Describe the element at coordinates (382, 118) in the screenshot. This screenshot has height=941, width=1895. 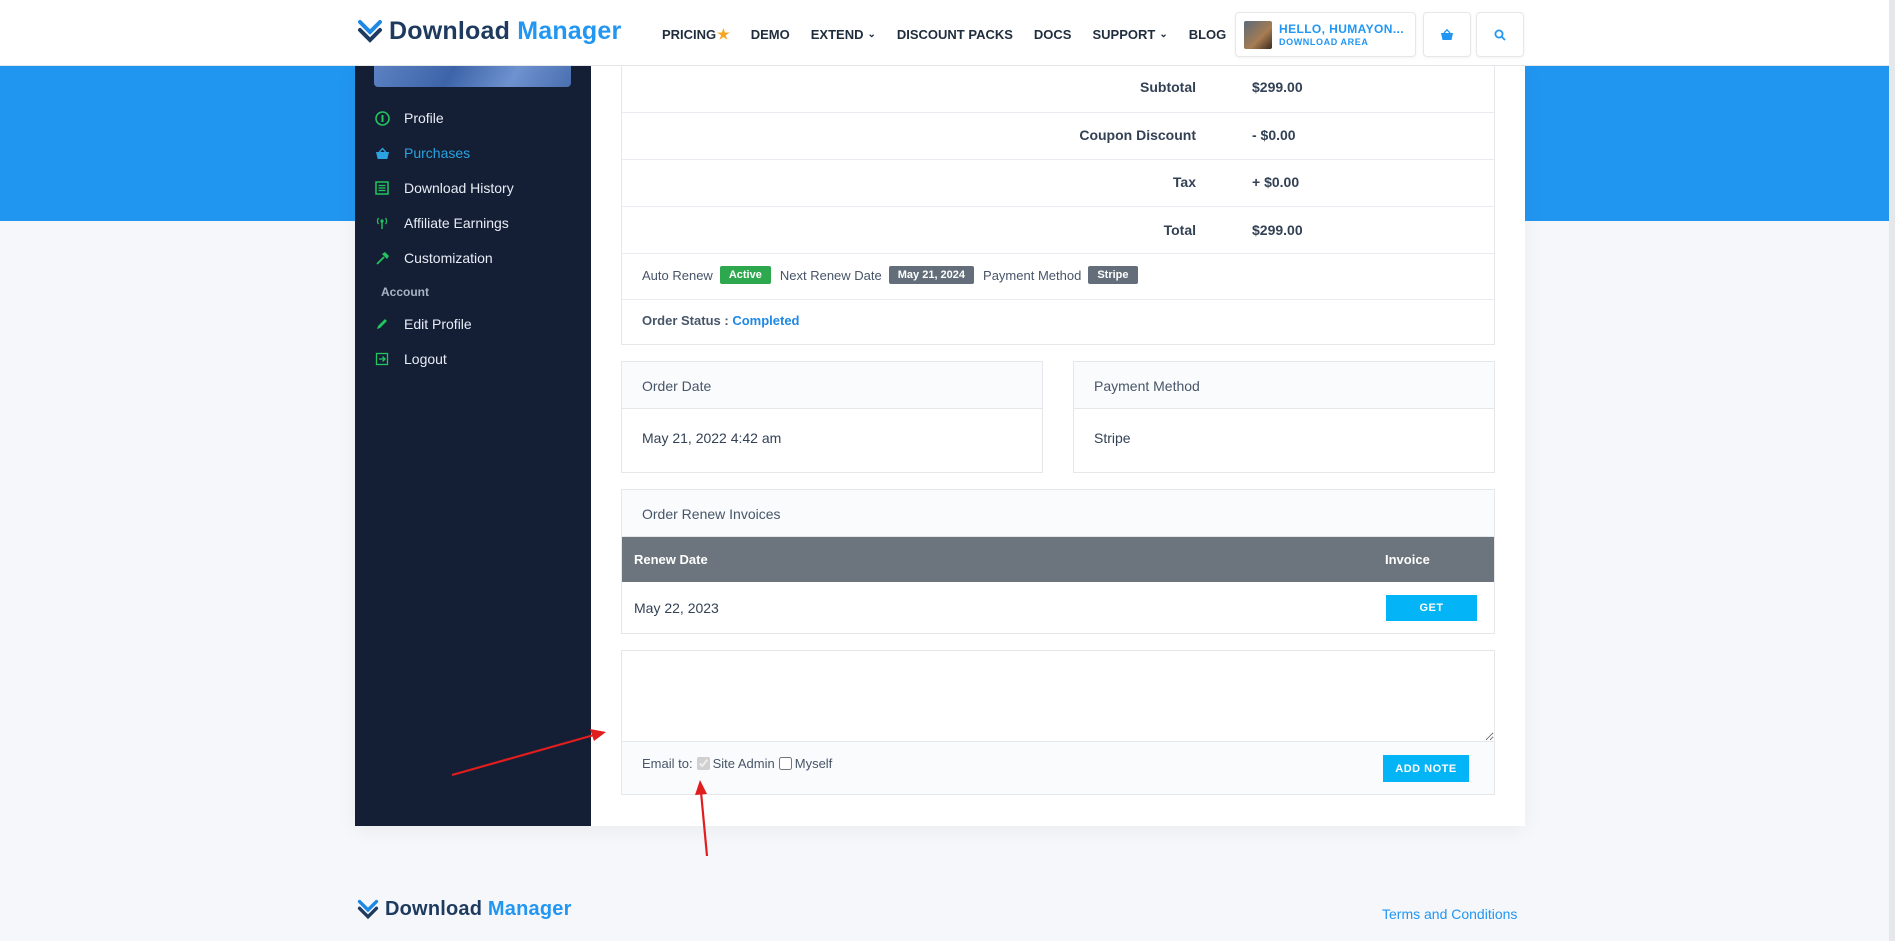
I see `profile-icon` at that location.